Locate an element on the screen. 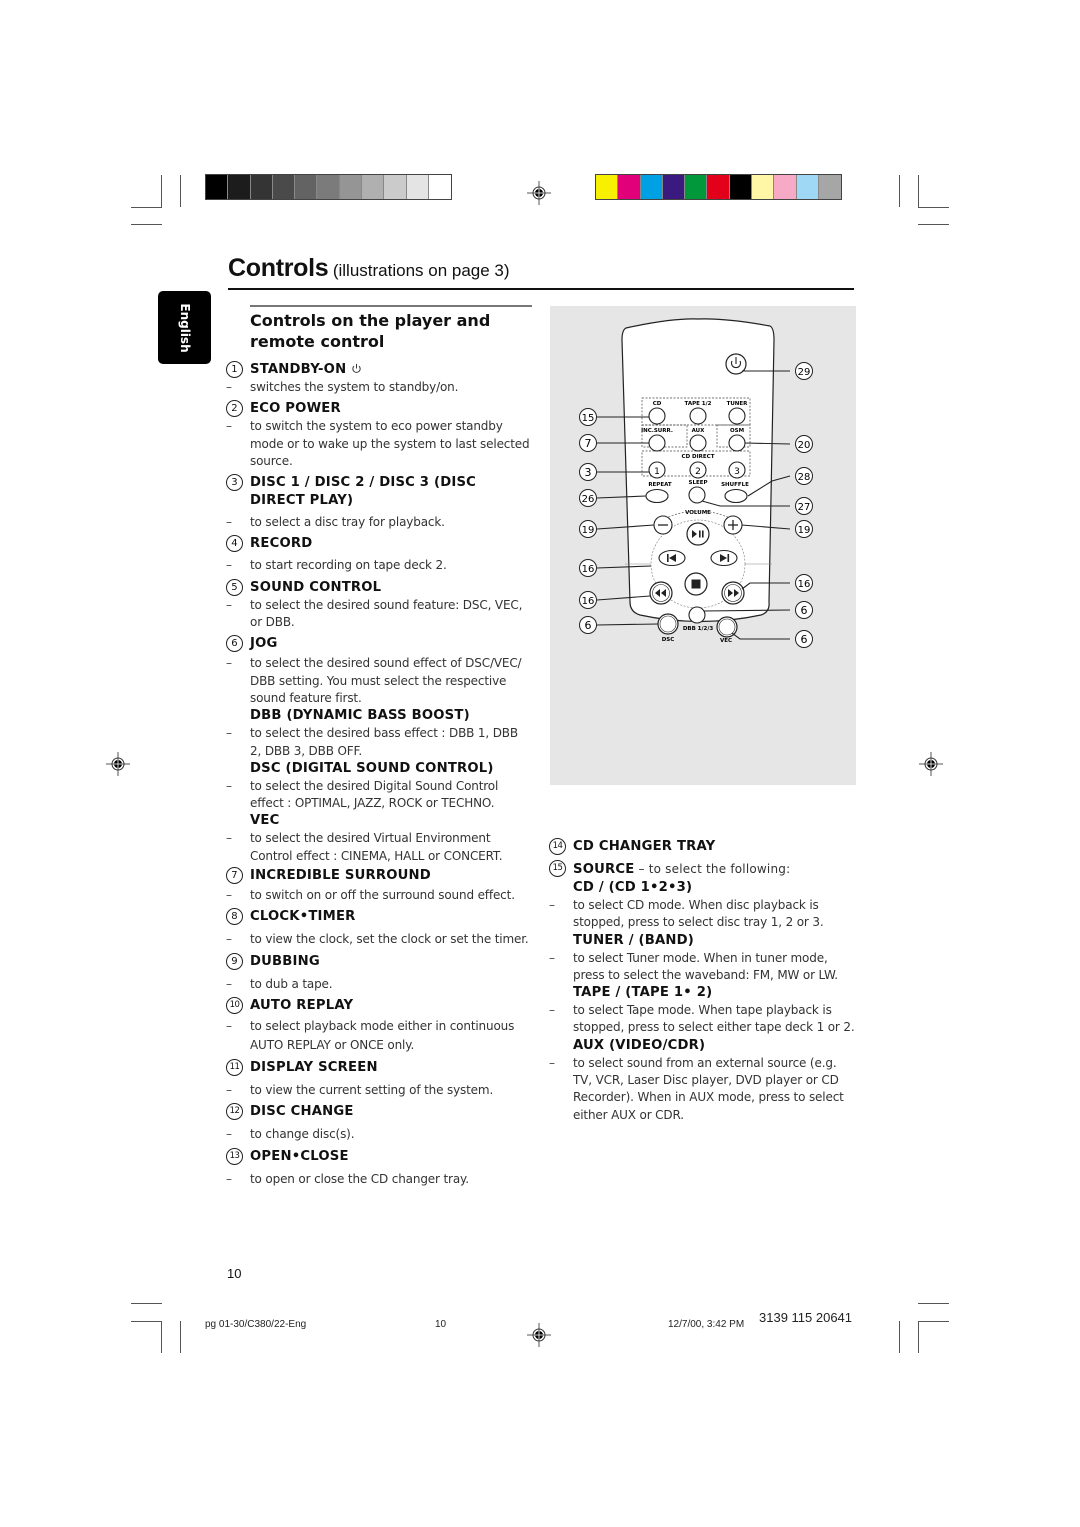 The width and height of the screenshot is (1080, 1527). callout-number: 7 is located at coordinates (588, 443).